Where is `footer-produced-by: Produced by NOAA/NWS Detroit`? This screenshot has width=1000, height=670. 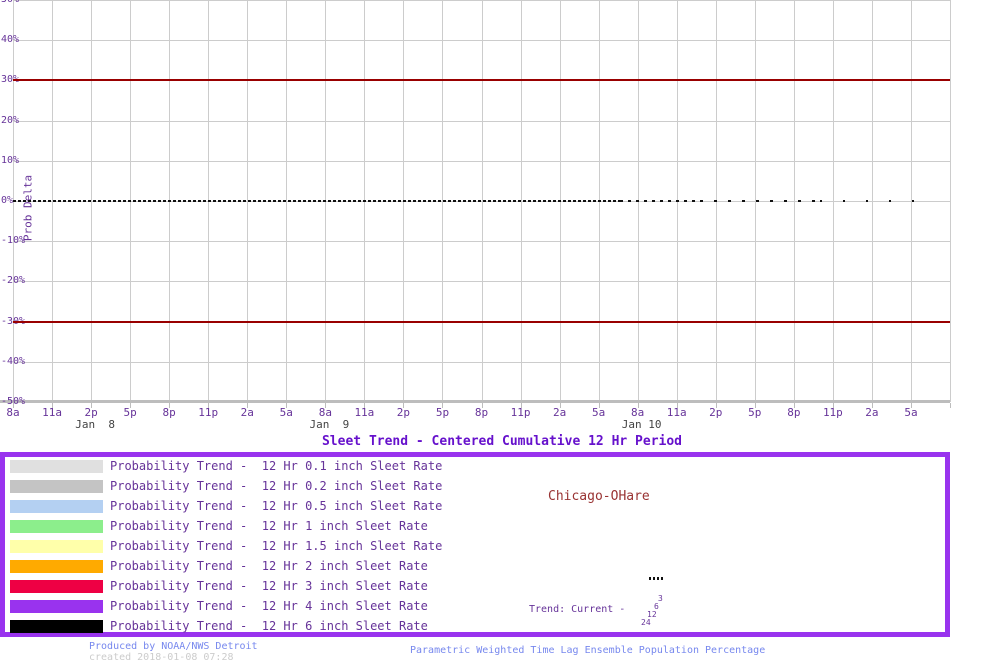
footer-produced-by: Produced by NOAA/NWS Detroit is located at coordinates (173, 646).